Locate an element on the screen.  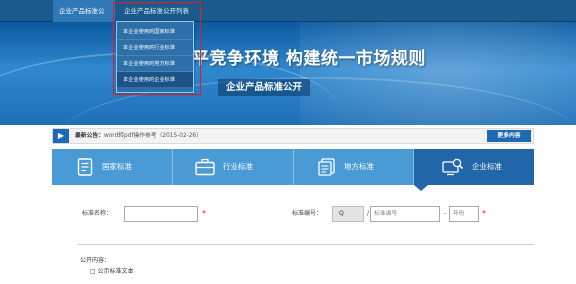
document-icon is located at coordinates (85, 167).